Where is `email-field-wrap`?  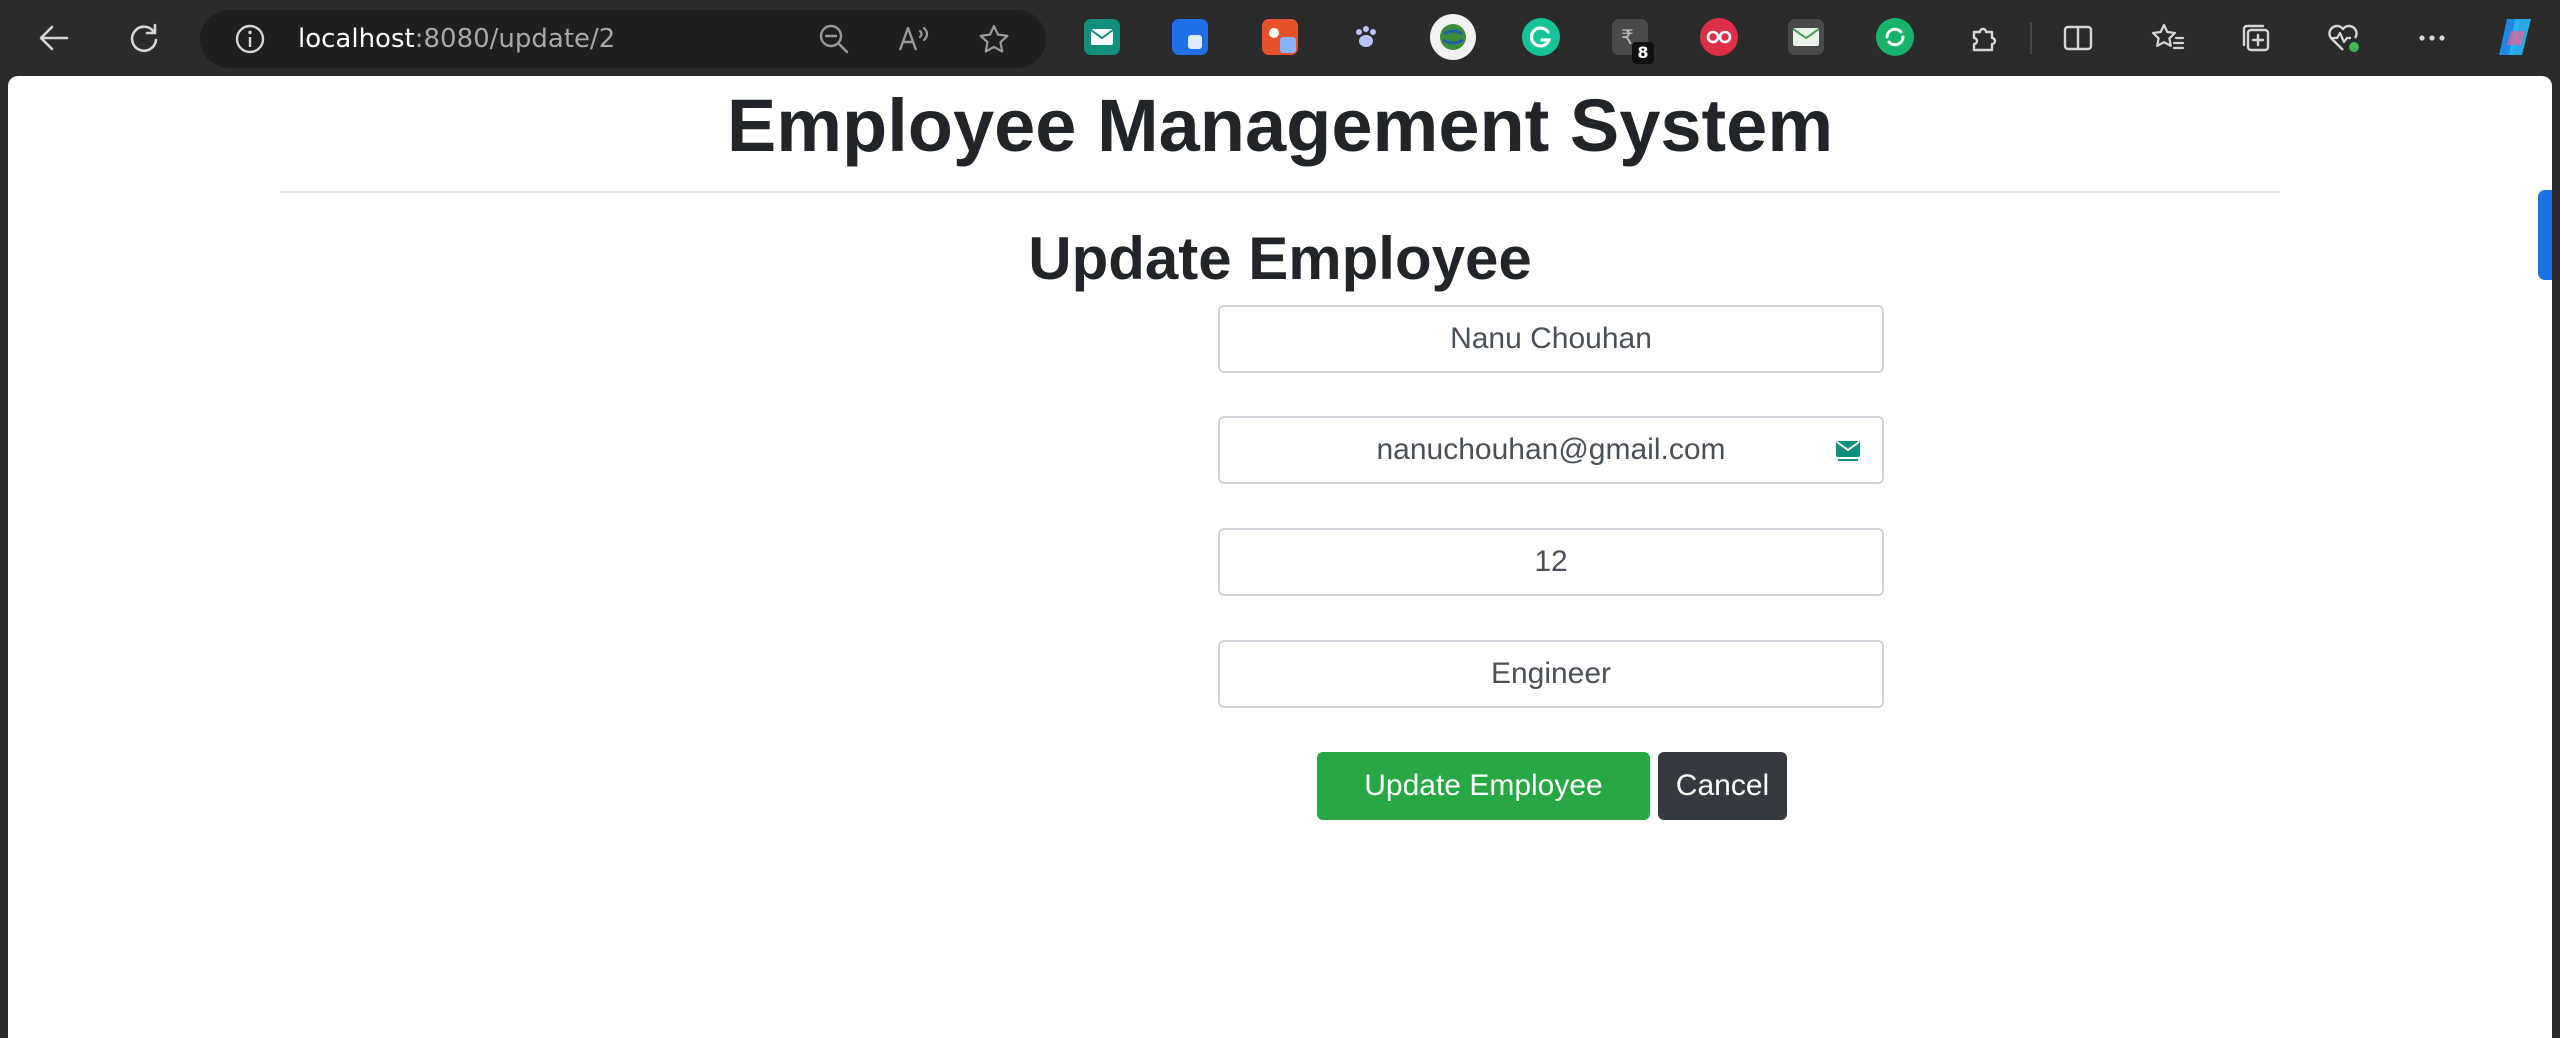
email-field-wrap is located at coordinates (1551, 450).